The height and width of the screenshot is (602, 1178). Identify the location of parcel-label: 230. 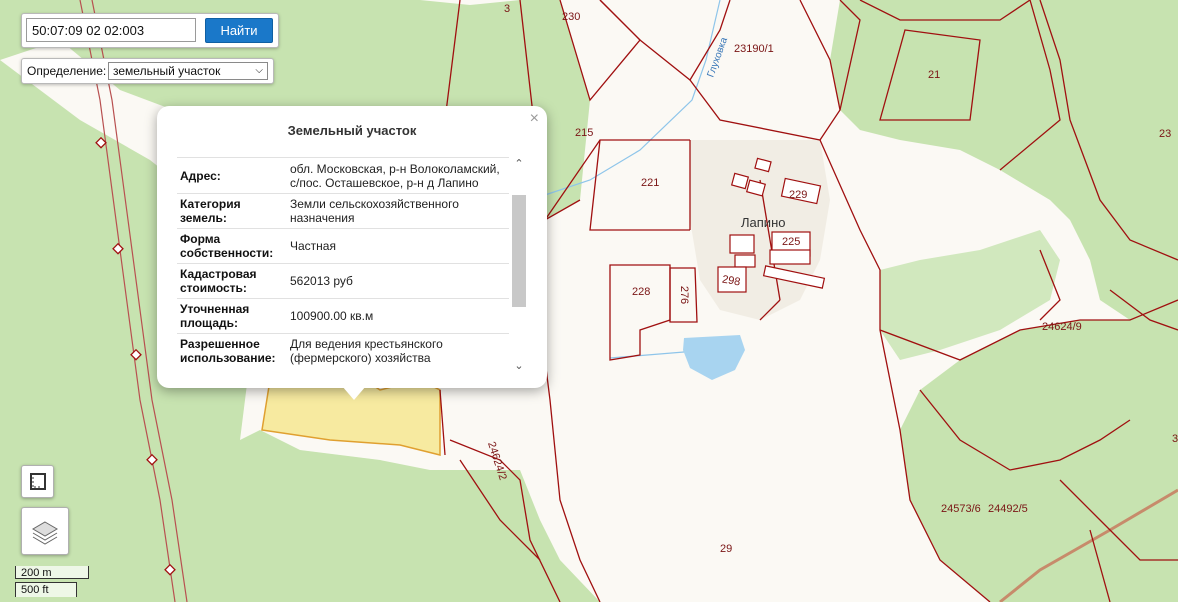
(571, 17).